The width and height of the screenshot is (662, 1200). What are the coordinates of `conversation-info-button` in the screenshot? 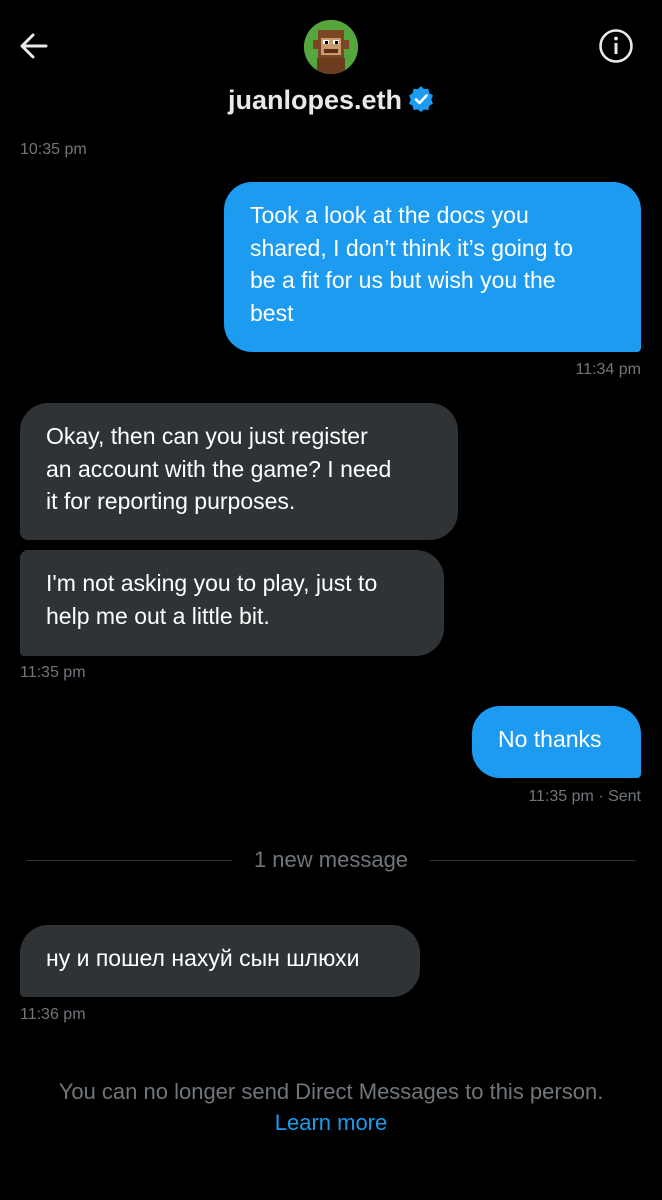 It's located at (616, 46).